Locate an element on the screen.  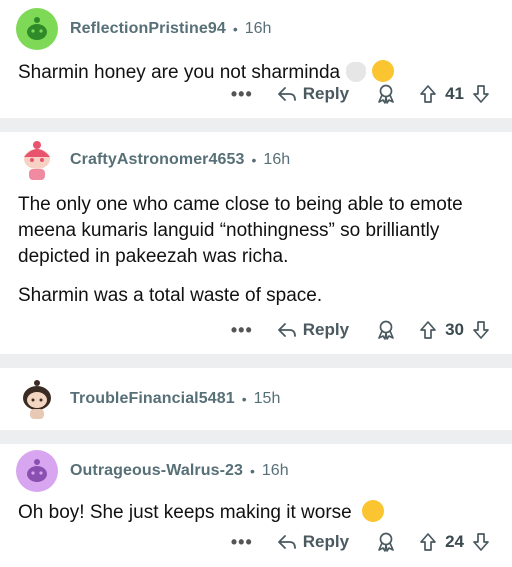
vote-count: 41 is located at coordinates (454, 93).